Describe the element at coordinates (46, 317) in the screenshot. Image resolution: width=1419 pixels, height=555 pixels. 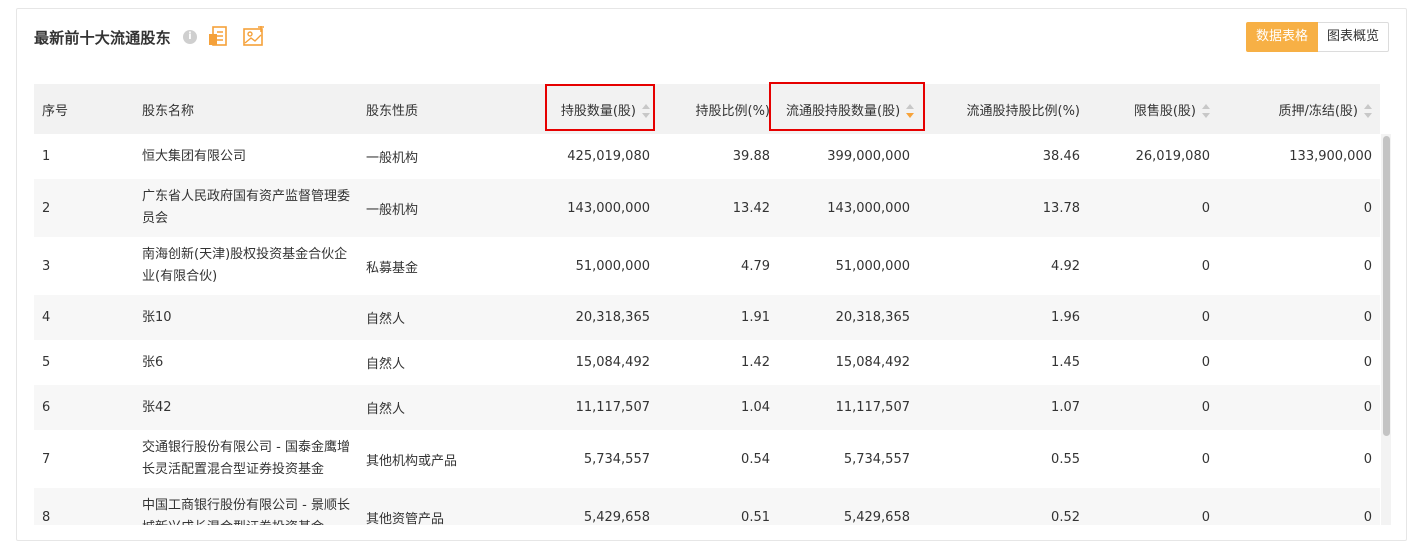
I see `rank-cell: 4` at that location.